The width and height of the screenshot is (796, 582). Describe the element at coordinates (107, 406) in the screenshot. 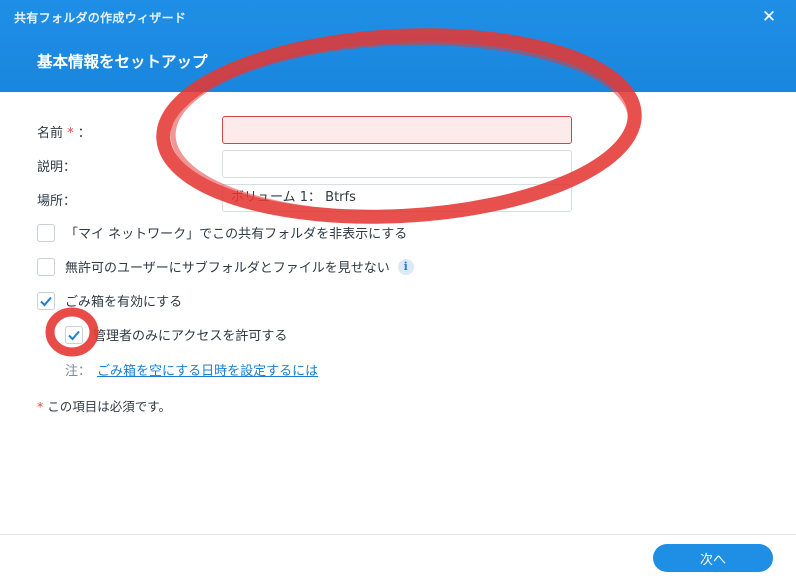

I see `required-note-text: この項目は必須です。` at that location.